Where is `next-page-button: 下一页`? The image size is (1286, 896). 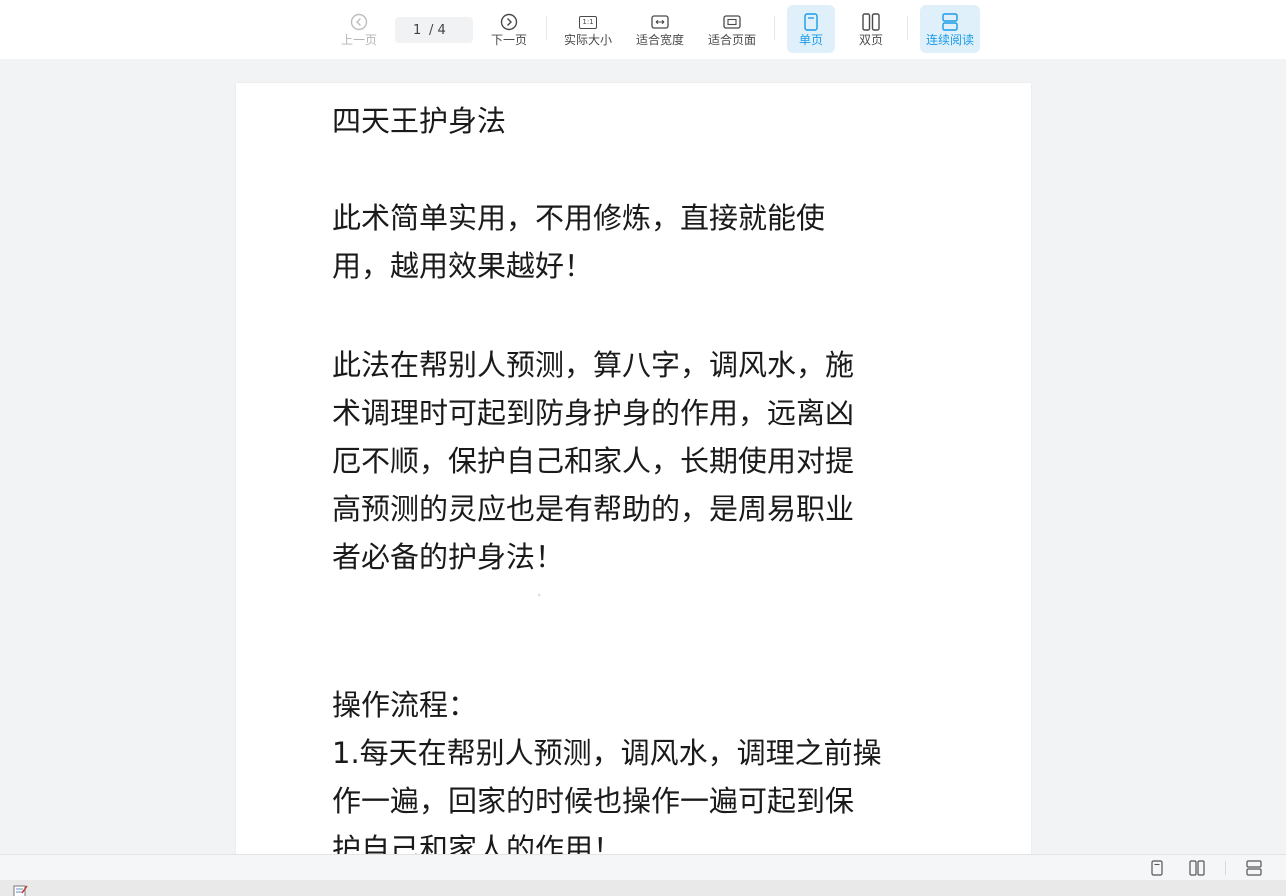
next-page-button: 下一页 is located at coordinates (509, 29).